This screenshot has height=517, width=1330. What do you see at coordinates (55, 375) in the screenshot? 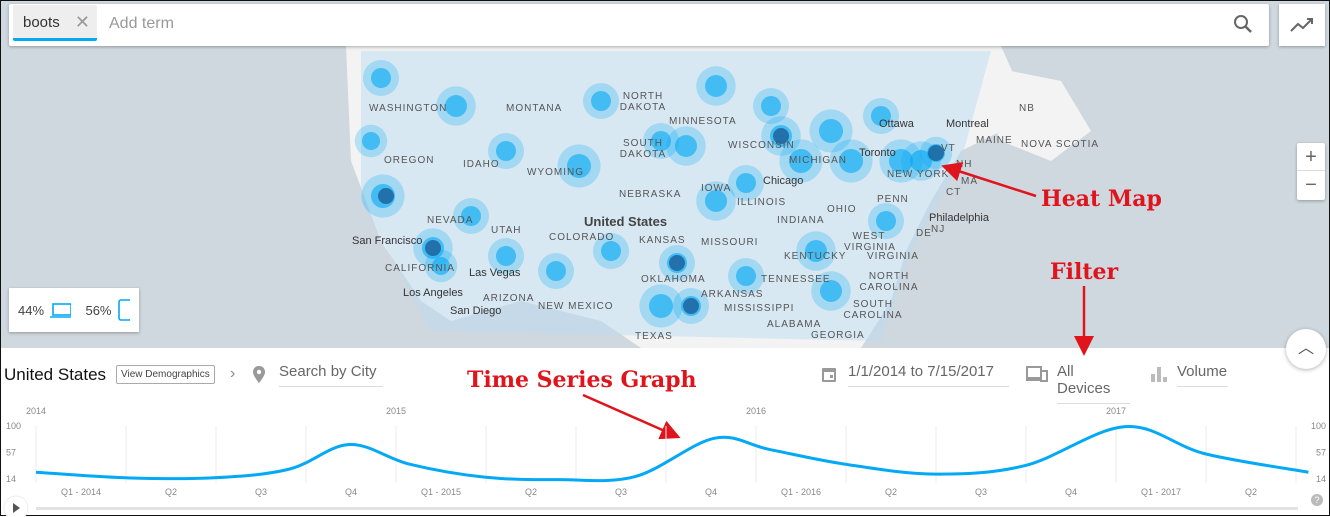
I see `region-title: United States` at bounding box center [55, 375].